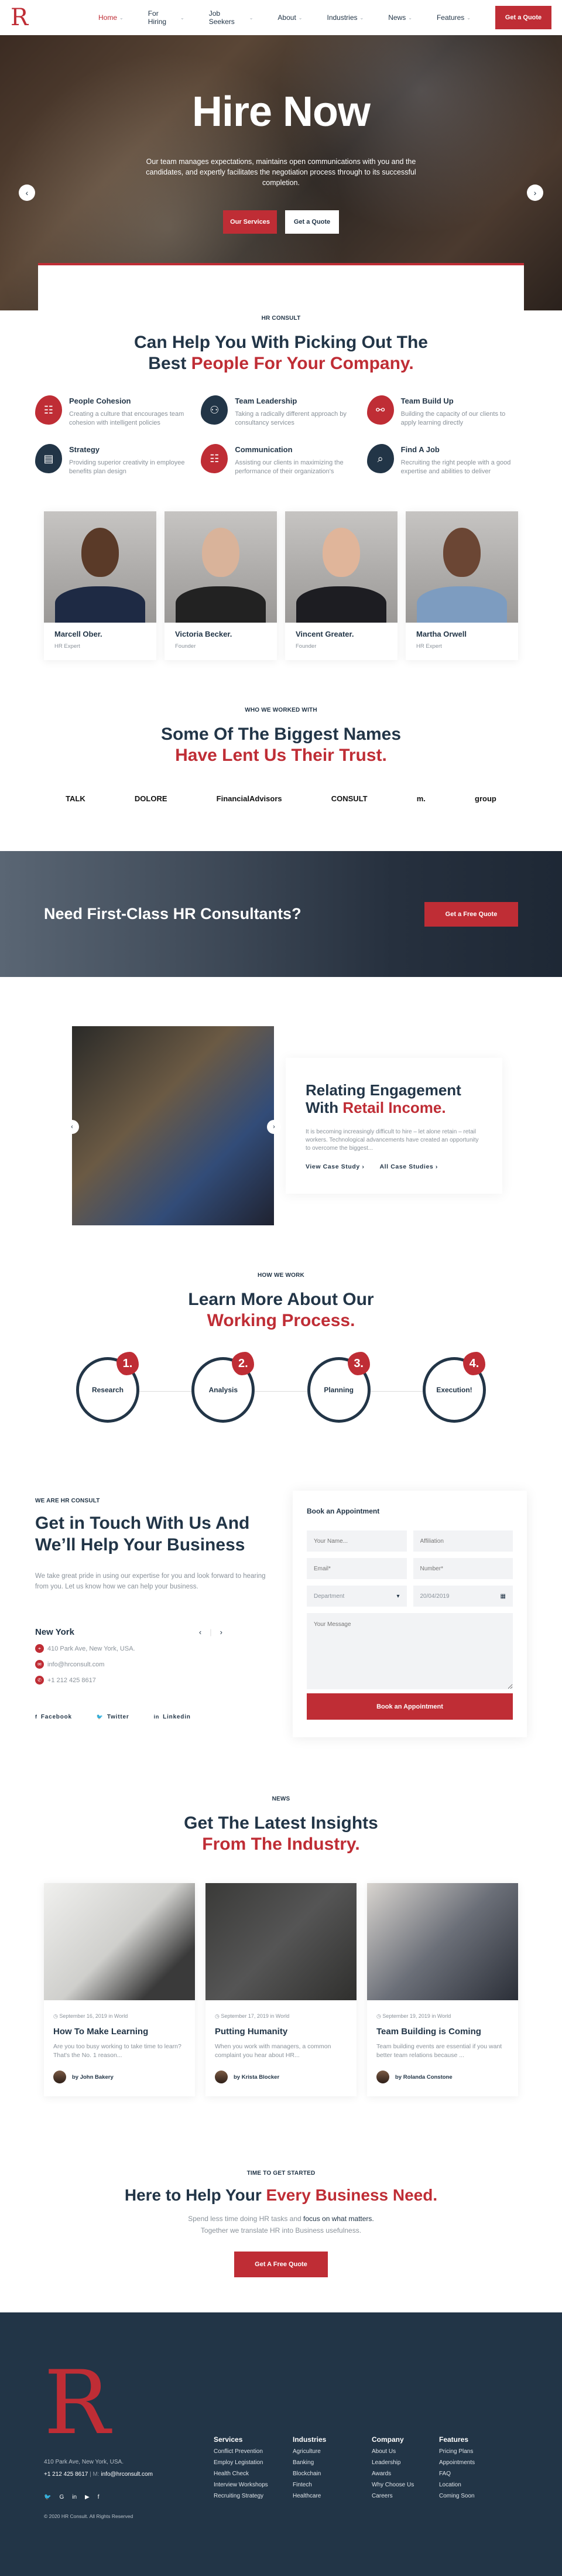 The width and height of the screenshot is (562, 2576). What do you see at coordinates (253, 2474) in the screenshot?
I see `footer-link: Health Check` at bounding box center [253, 2474].